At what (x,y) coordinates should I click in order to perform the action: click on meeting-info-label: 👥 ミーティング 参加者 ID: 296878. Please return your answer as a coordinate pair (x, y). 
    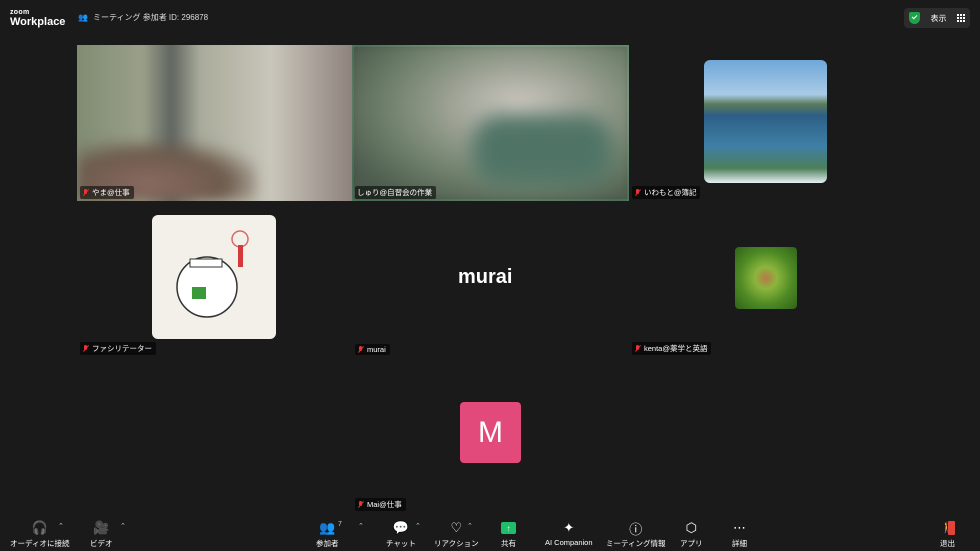
    Looking at the image, I should click on (143, 17).